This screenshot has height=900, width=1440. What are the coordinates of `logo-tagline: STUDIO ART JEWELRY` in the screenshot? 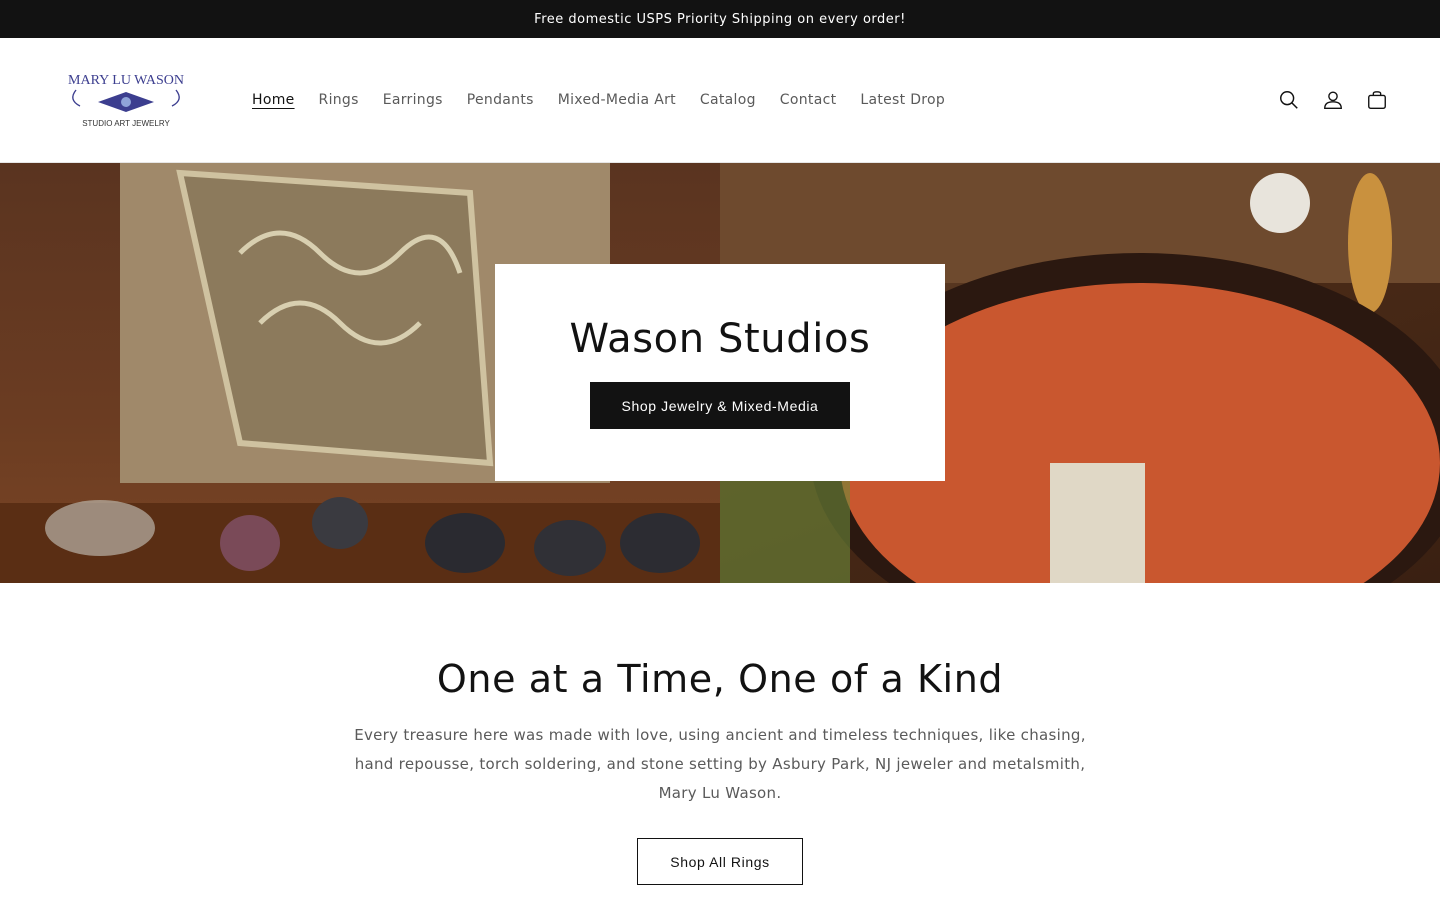 It's located at (126, 123).